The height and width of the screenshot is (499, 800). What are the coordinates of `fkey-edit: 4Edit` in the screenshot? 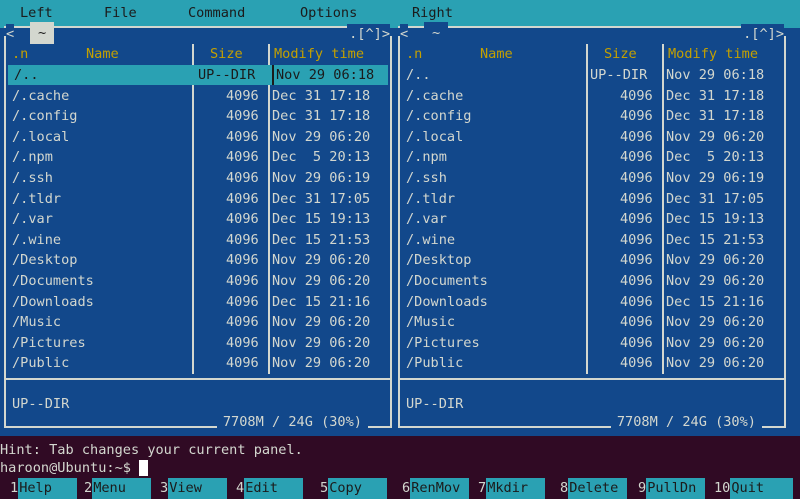 It's located at (270, 488).